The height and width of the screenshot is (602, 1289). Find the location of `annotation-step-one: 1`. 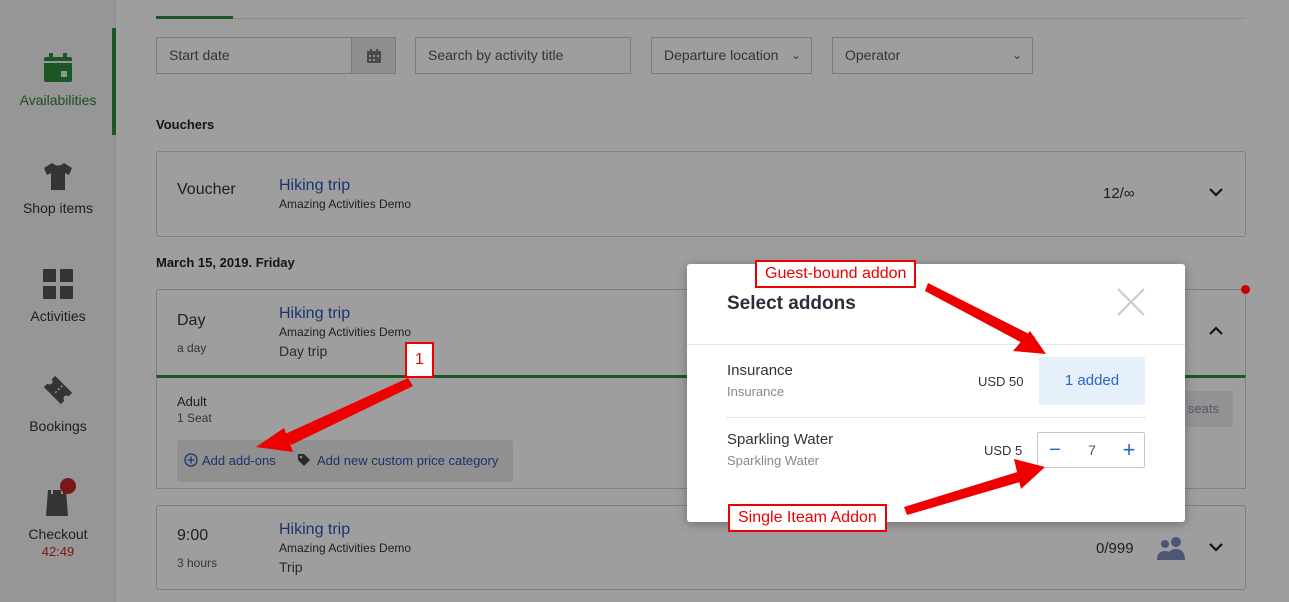

annotation-step-one: 1 is located at coordinates (419, 360).